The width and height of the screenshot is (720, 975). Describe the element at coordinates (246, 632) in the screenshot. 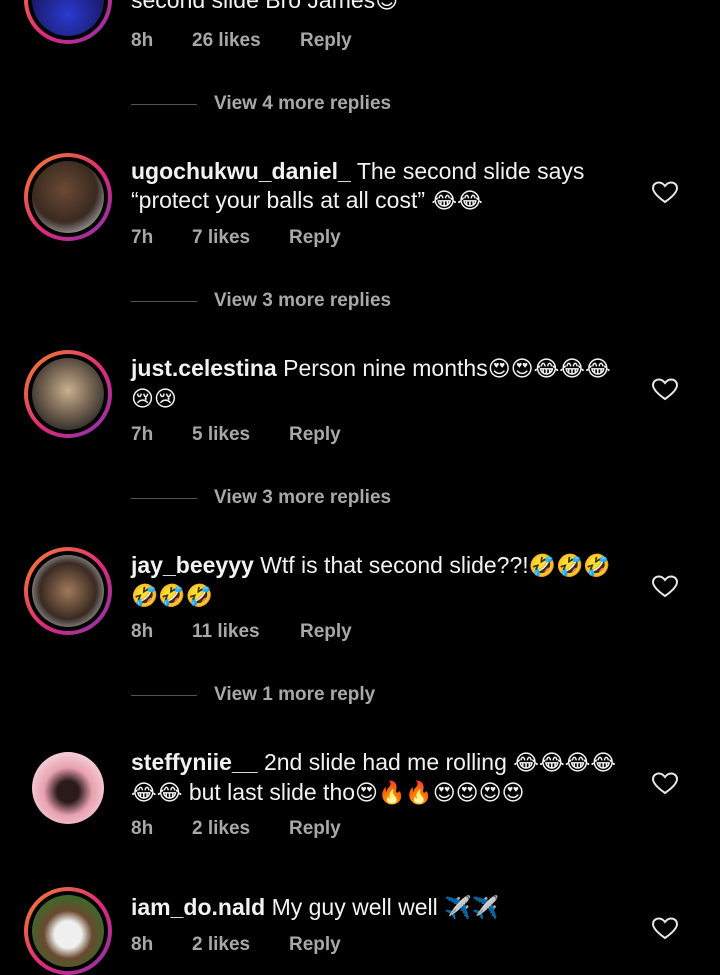

I see `like-count: 11 likes` at that location.